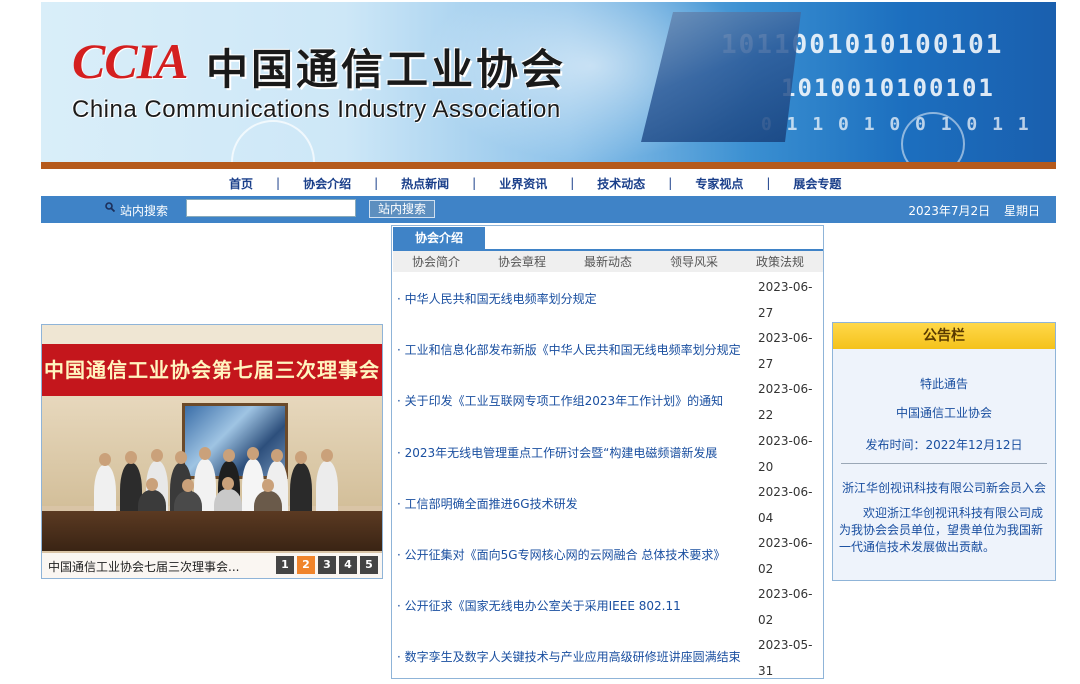 The image size is (1080, 684). I want to click on news-title-link: · 2023年无线电管理重点工作研讨会暨“构建电磁频谱新发展, so click(573, 452).